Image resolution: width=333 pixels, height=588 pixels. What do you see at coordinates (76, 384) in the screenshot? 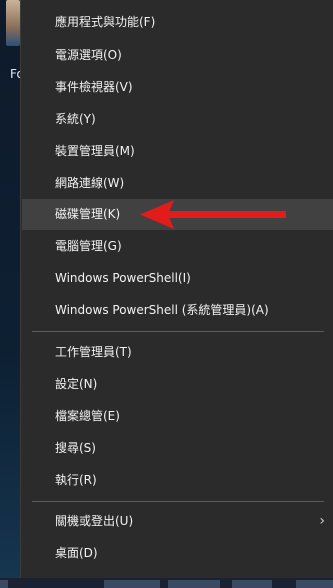
I see `menu-item-label: 設定(N)` at bounding box center [76, 384].